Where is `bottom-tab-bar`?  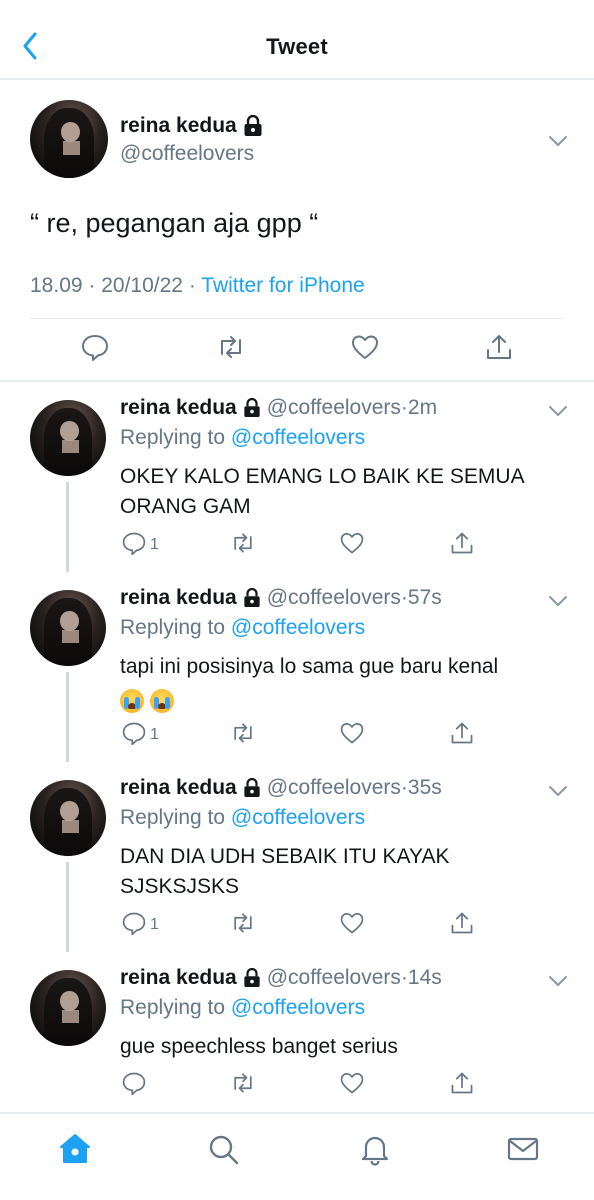
bottom-tab-bar is located at coordinates (297, 1156).